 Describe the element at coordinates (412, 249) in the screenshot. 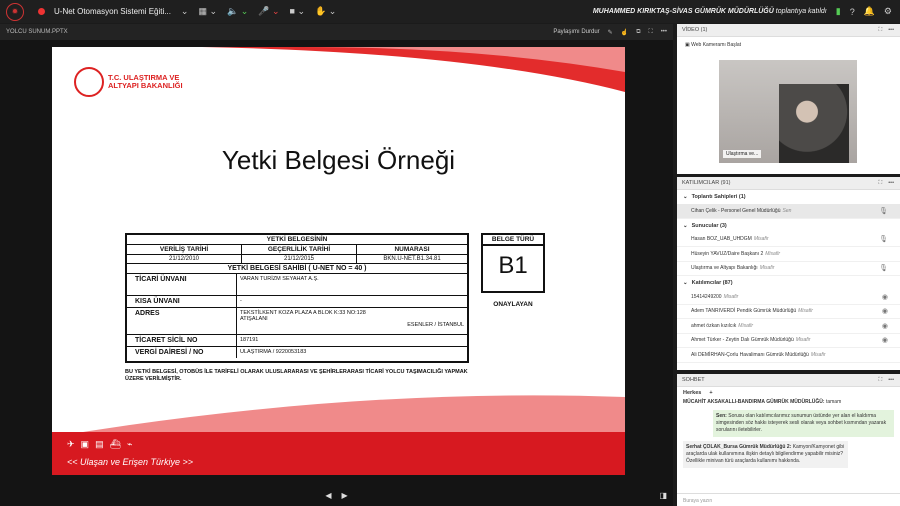

I see `col-numara: NUMARASI` at that location.